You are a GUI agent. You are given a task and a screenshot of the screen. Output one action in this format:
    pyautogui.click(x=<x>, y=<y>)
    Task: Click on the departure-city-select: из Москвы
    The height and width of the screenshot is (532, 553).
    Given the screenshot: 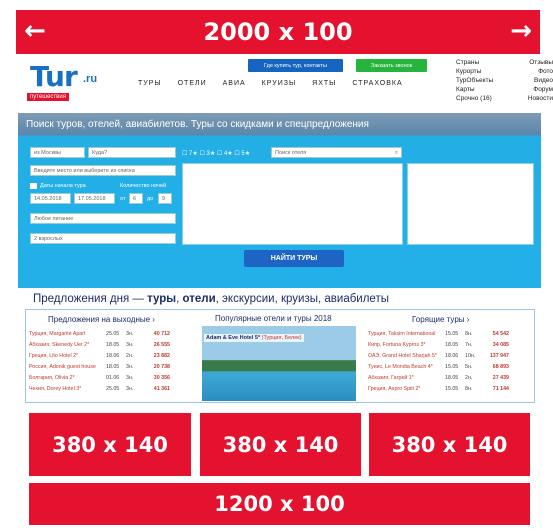 What is the action you would take?
    pyautogui.click(x=57, y=152)
    